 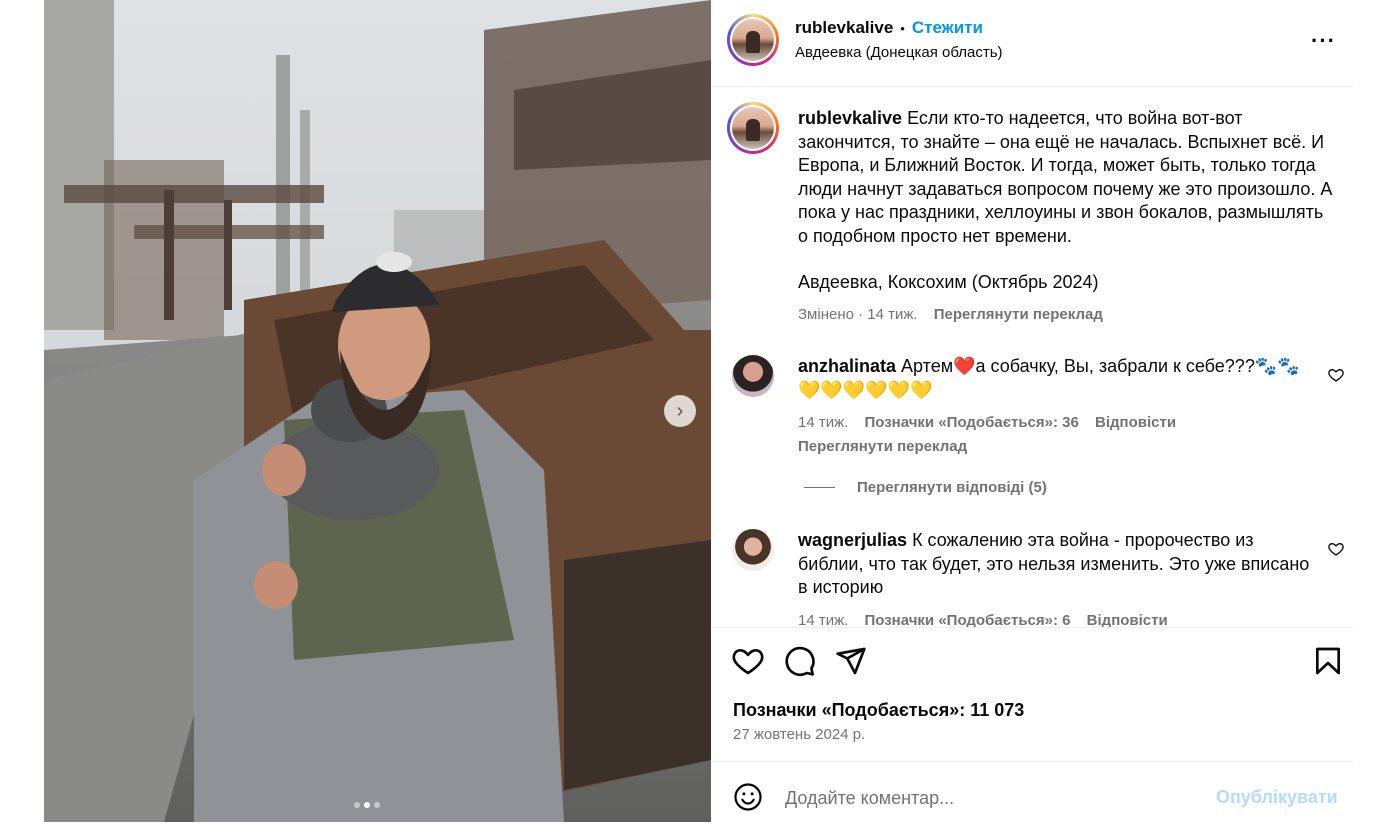 I want to click on post-location: Авдеевка (Донецкая область), so click(x=899, y=52).